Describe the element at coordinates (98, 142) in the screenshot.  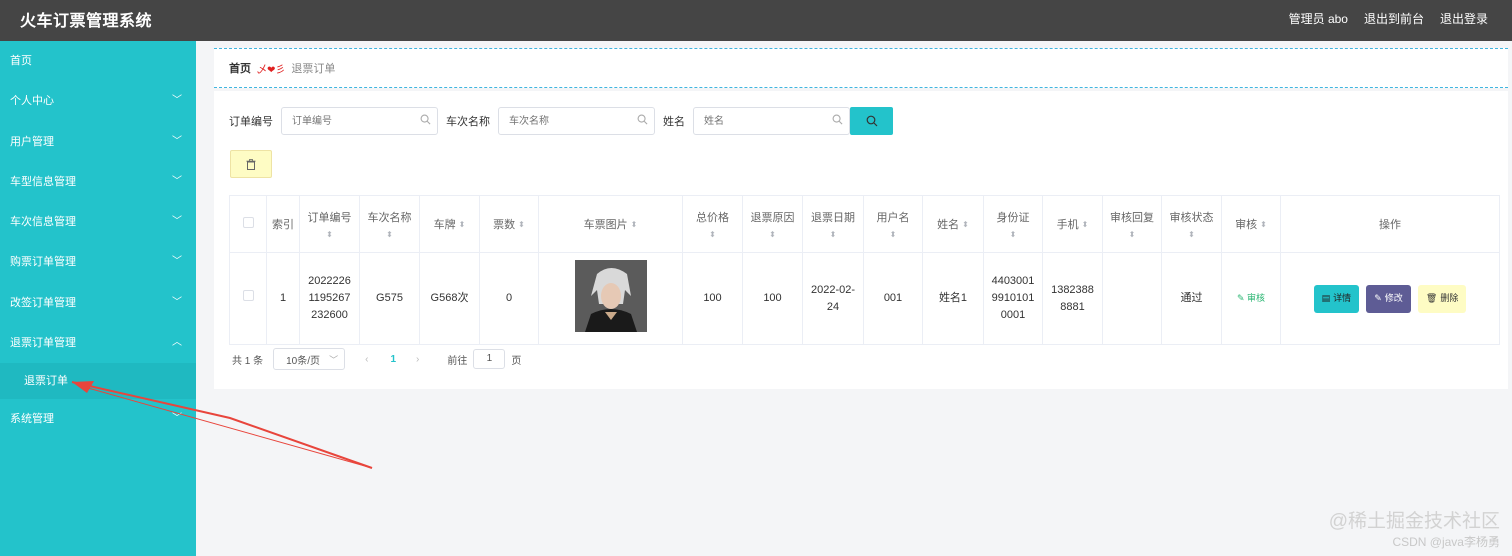
I see `sidebar-item-users: 用户管理 ﹀` at that location.